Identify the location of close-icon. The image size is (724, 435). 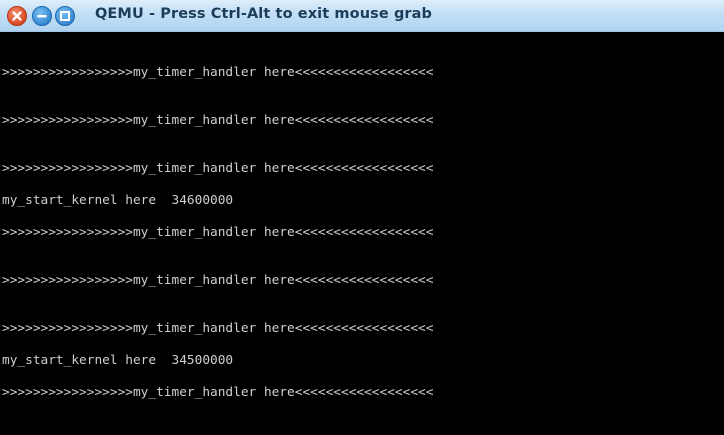
(17, 16).